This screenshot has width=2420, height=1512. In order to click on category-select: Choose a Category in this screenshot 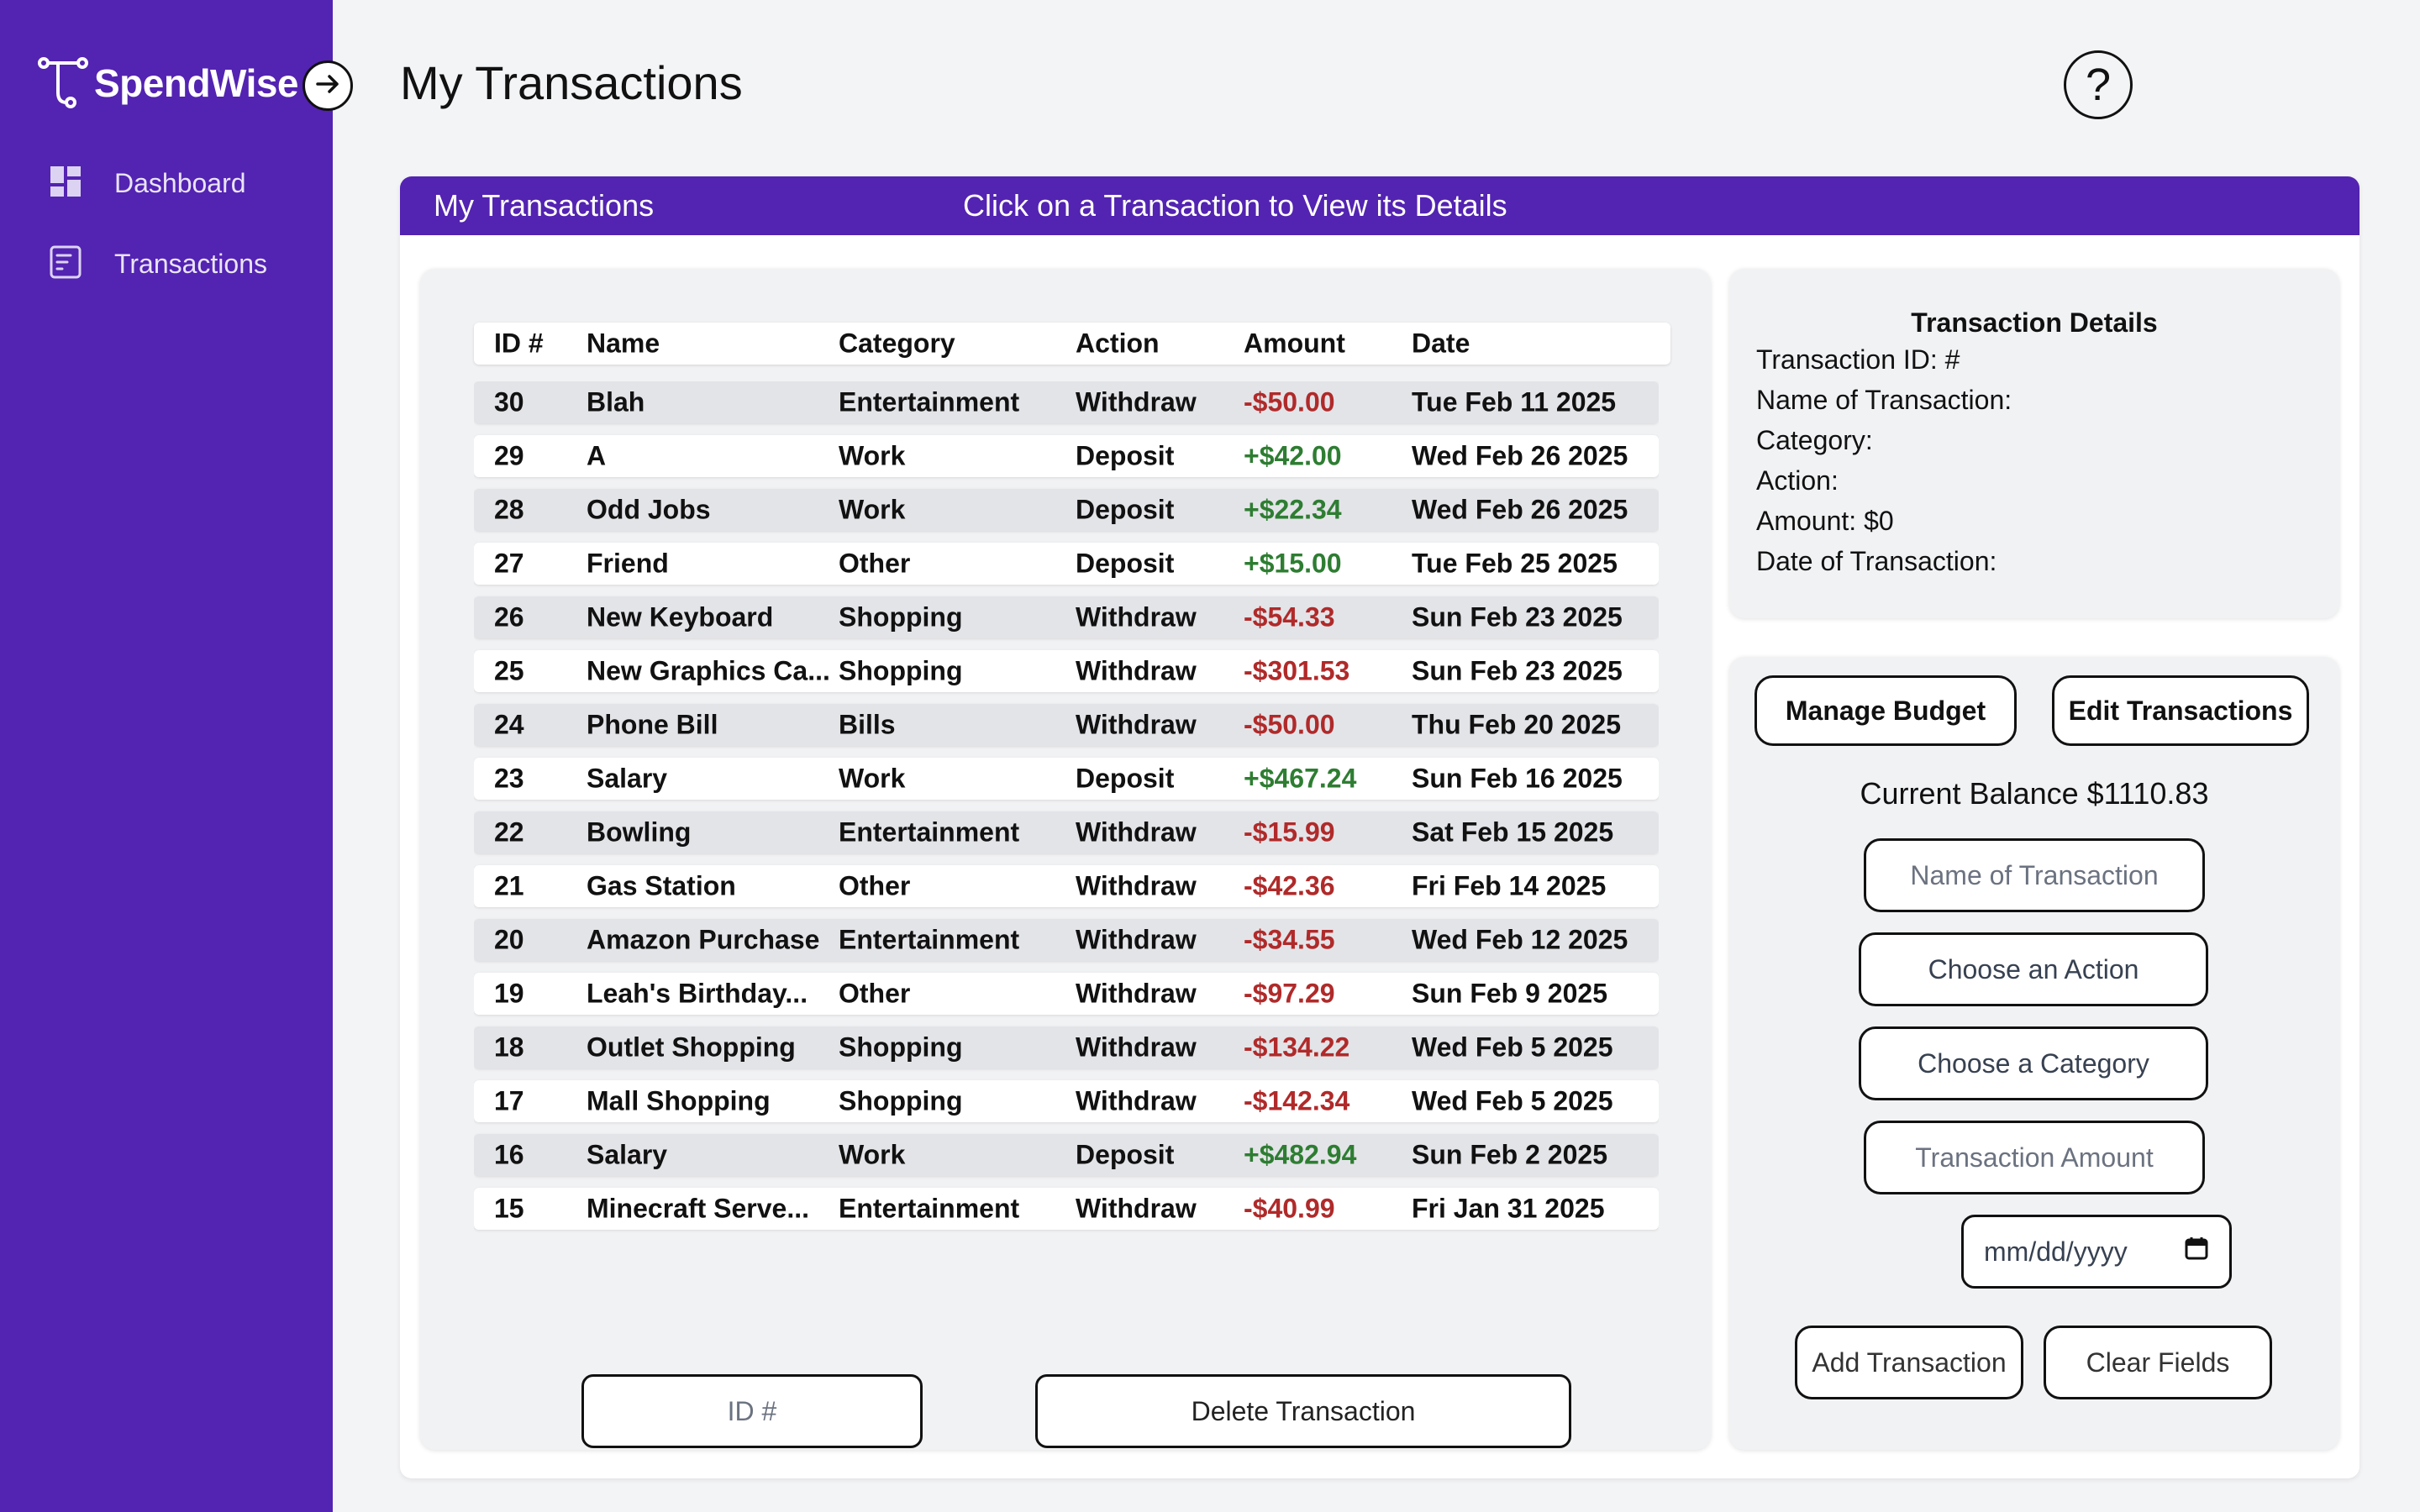, I will do `click(2034, 1063)`.